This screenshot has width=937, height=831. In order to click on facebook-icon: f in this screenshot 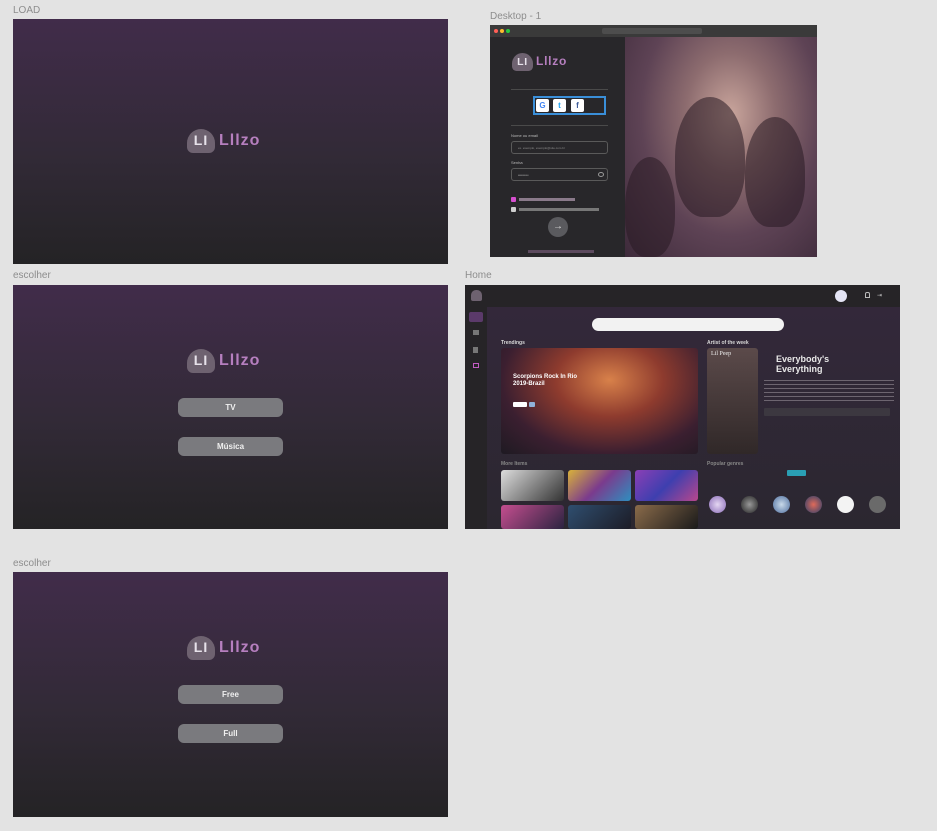, I will do `click(577, 105)`.